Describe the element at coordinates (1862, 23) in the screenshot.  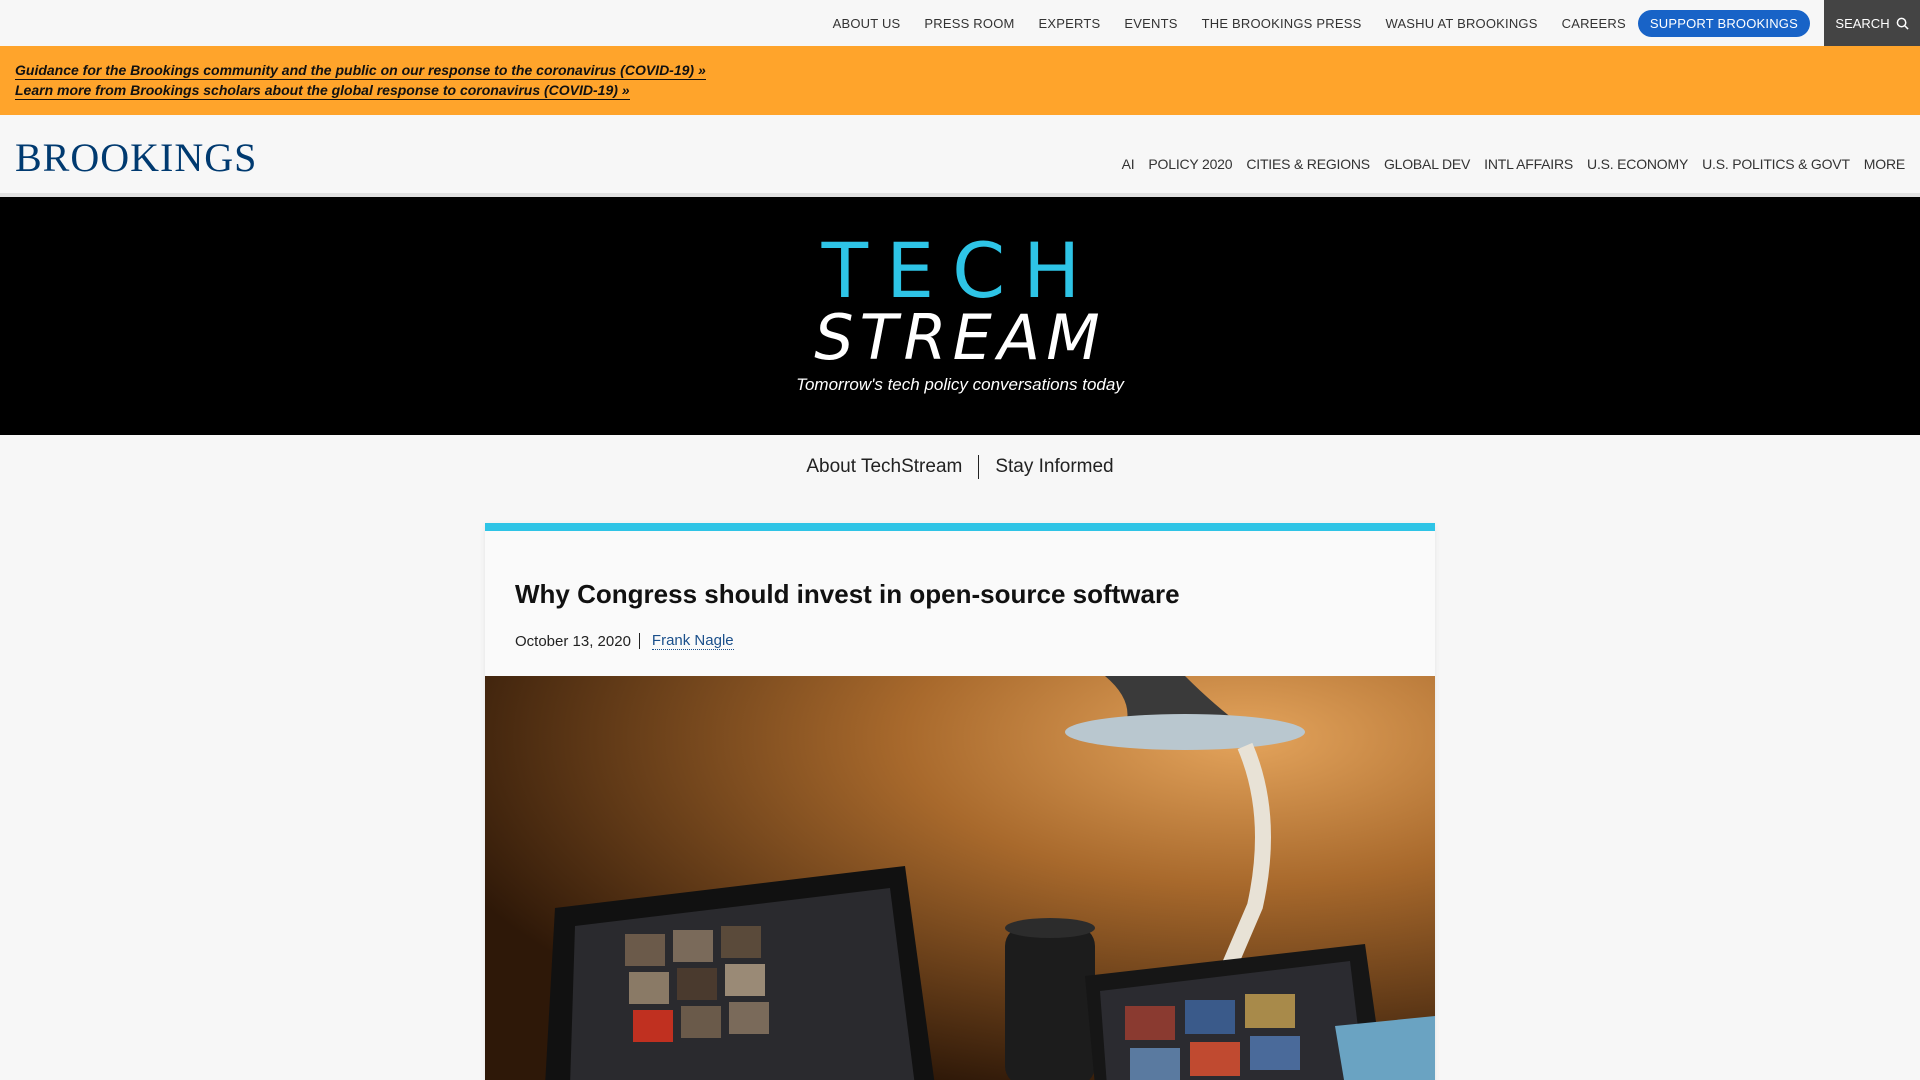
I see `search-label: SEARCH` at that location.